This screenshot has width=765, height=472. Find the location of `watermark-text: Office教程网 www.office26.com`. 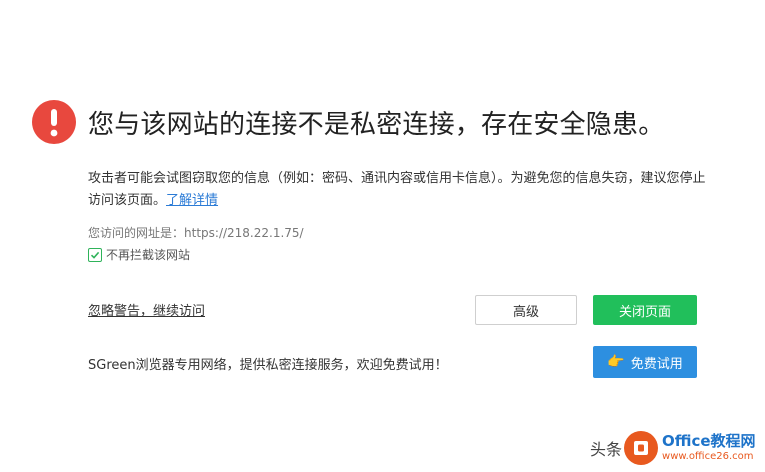

watermark-text: Office教程网 www.office26.com is located at coordinates (709, 448).